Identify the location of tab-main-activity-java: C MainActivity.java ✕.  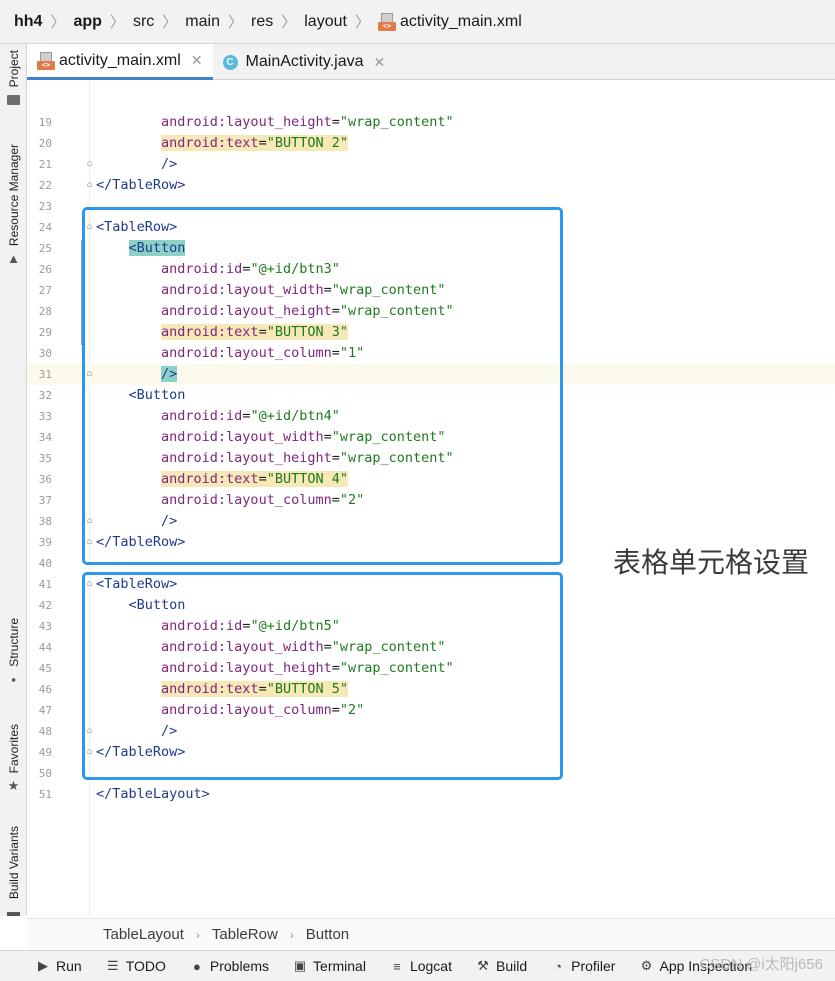
(304, 62).